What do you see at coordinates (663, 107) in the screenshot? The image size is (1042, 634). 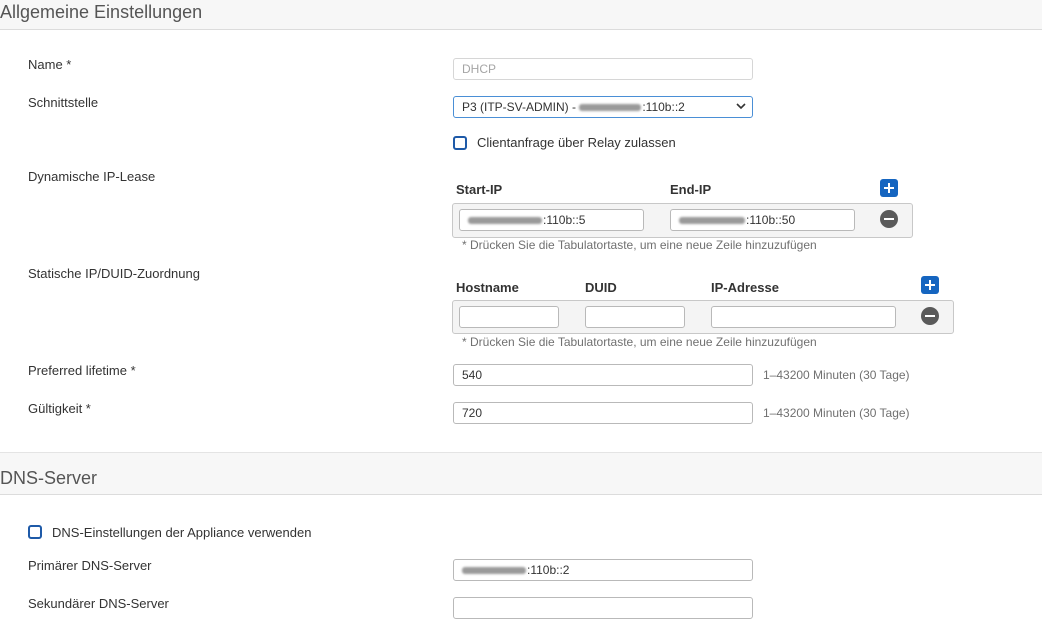 I see `interface-select-suffix: :110b::2` at bounding box center [663, 107].